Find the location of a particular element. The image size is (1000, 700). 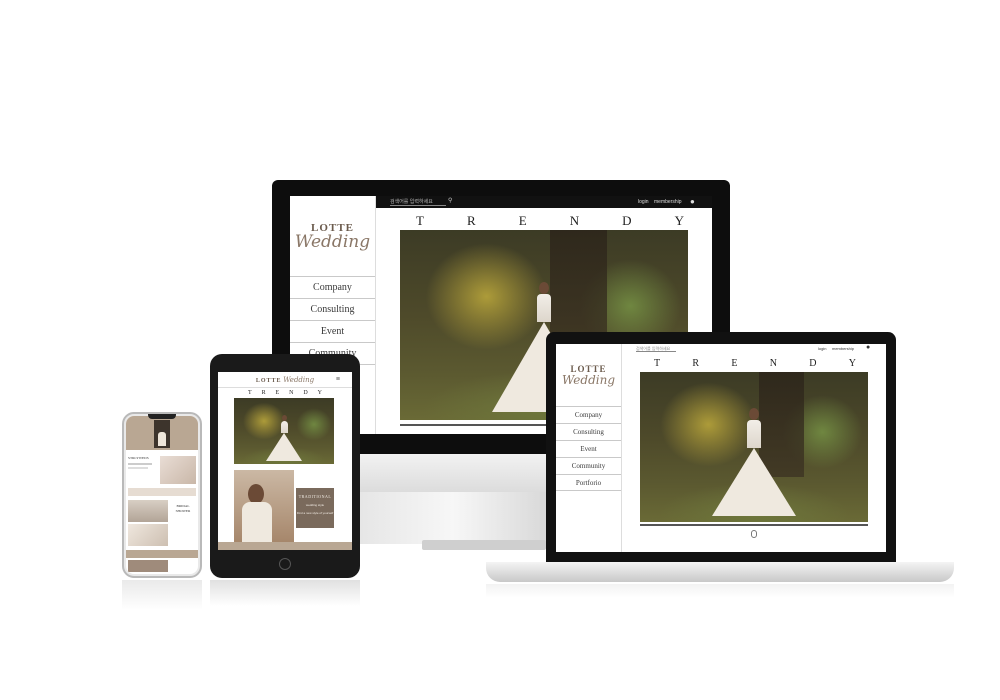

laptop-topbar: 검색어를 입력하세요 login membership ● is located at coordinates (754, 349).